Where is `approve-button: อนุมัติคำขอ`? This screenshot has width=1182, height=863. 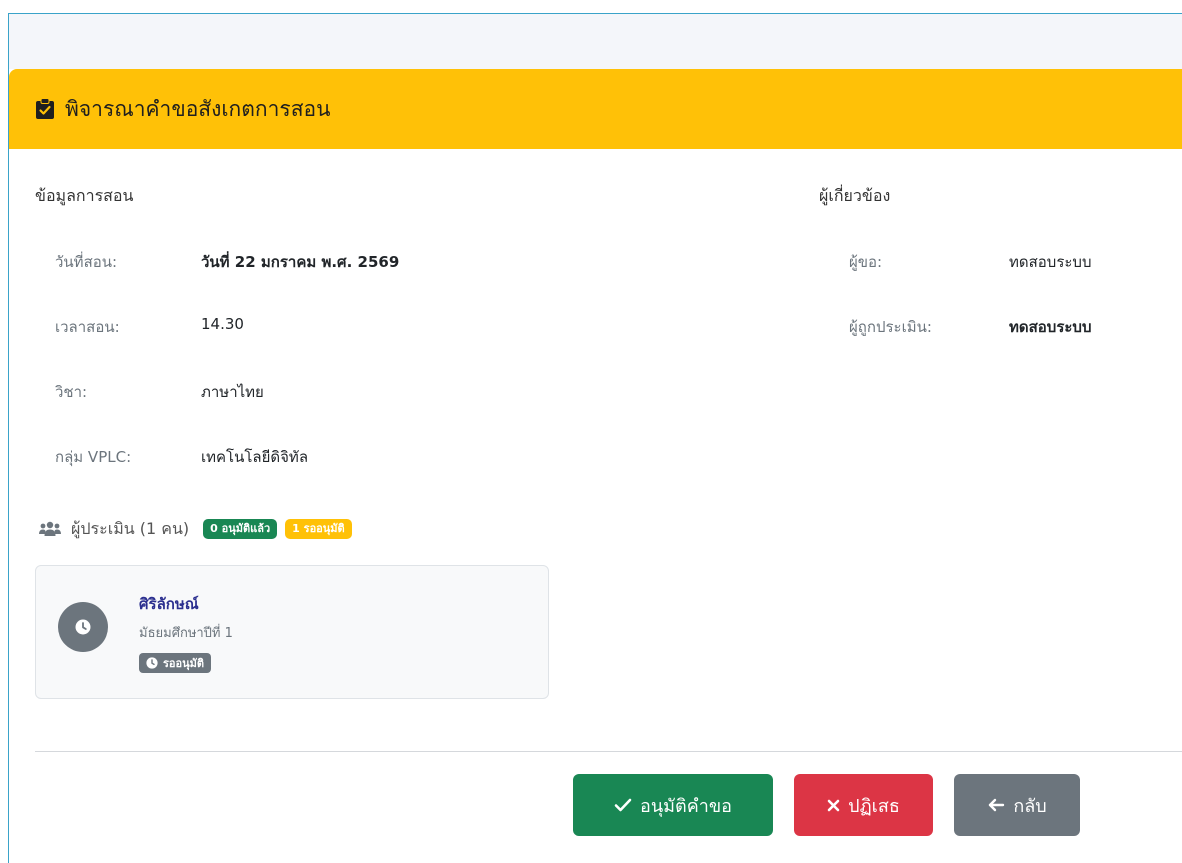
approve-button: อนุมัติคำขอ is located at coordinates (673, 805).